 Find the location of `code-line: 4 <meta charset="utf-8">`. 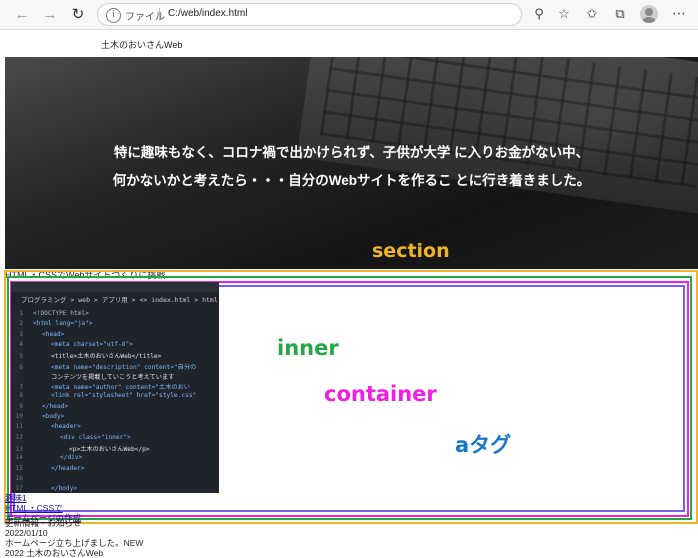

code-line: 4 <meta charset="utf-8"> is located at coordinates (72, 344).